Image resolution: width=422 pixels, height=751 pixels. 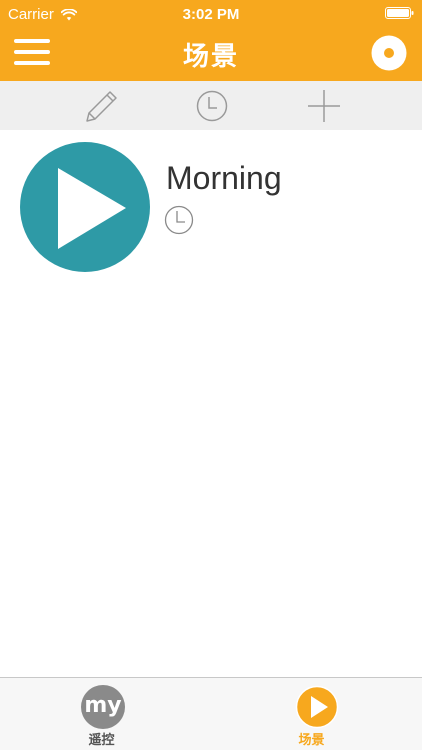 What do you see at coordinates (311, 739) in the screenshot?
I see `tab-label-scenes: 场景` at bounding box center [311, 739].